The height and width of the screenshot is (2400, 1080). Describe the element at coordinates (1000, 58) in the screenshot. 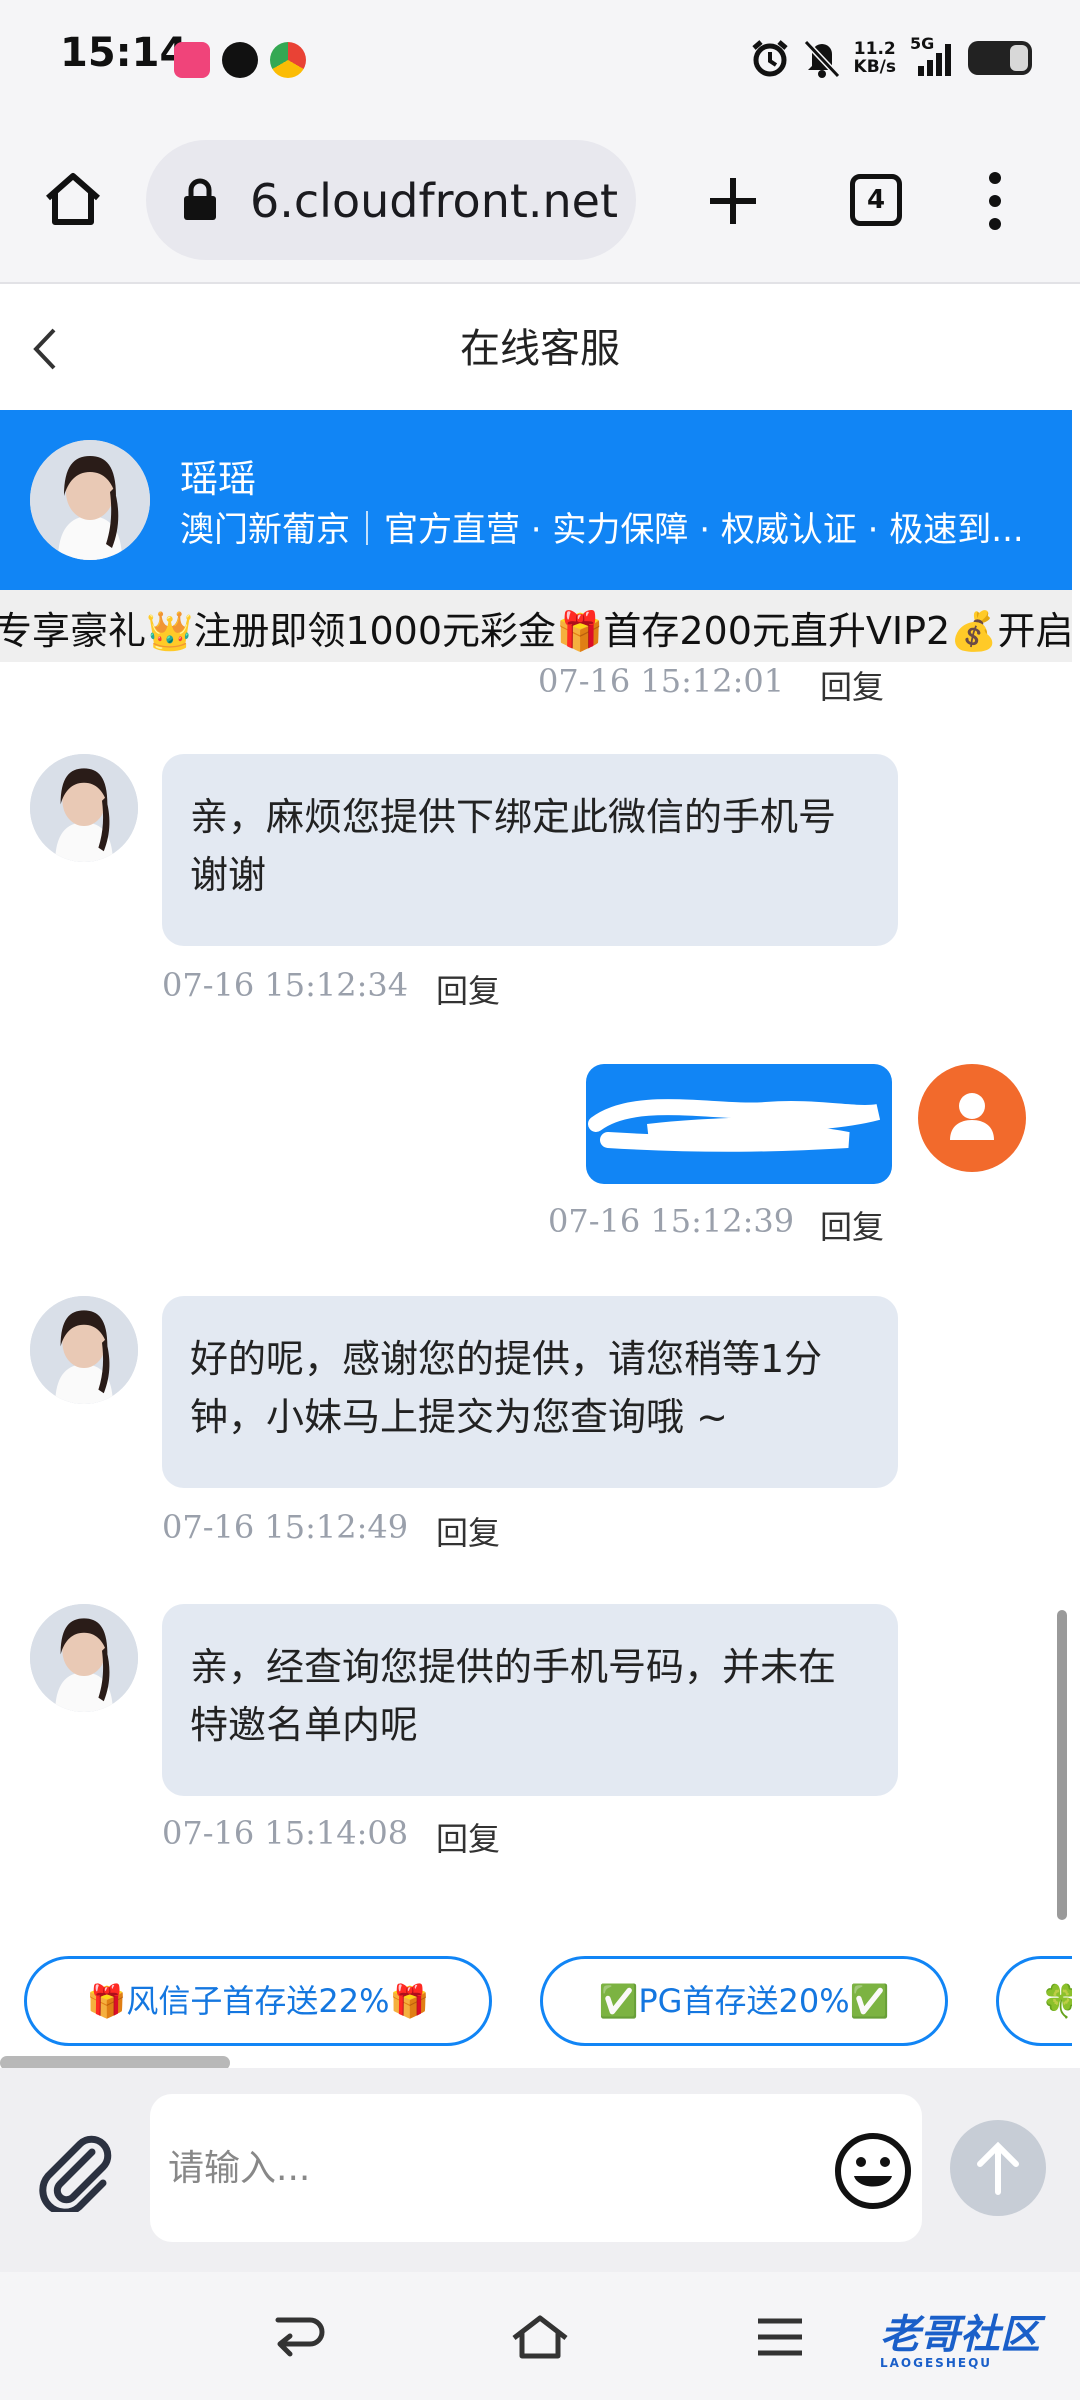

I see `battery-icon` at that location.